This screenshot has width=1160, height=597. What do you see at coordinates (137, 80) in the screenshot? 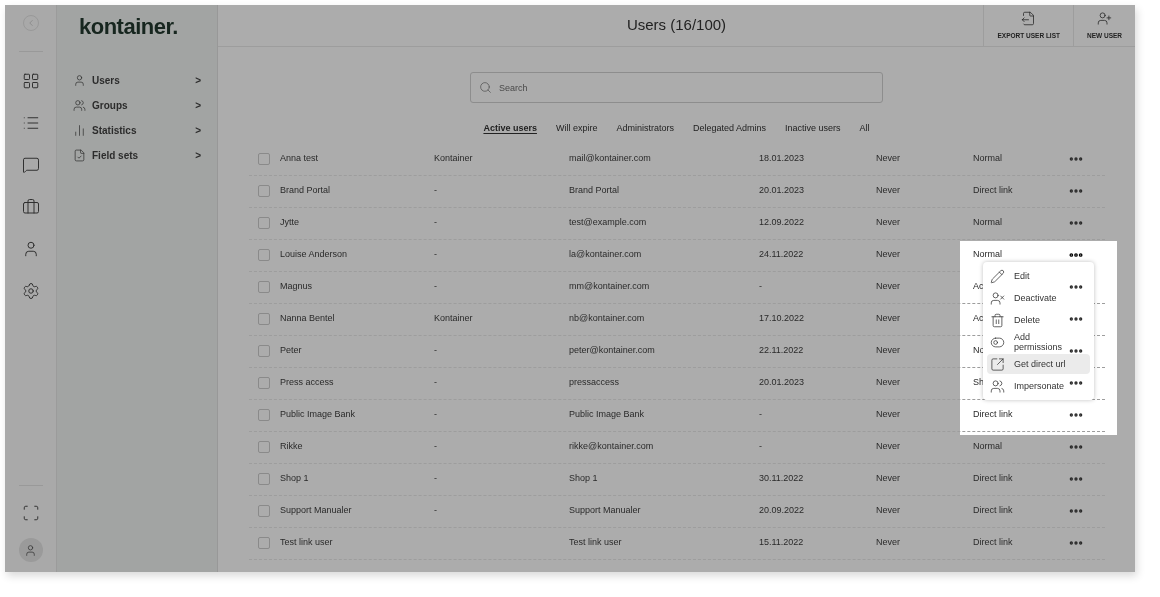
I see `nav-item: Users >` at bounding box center [137, 80].